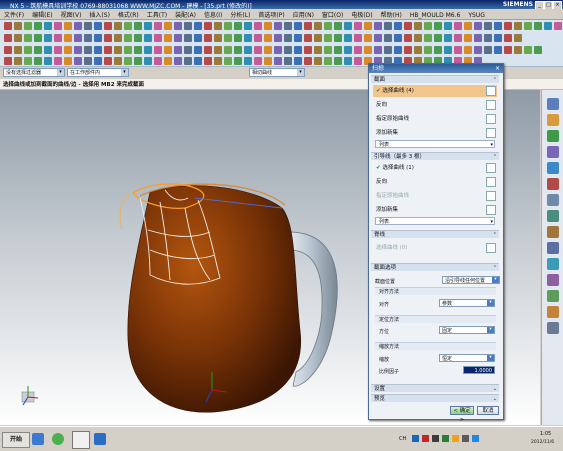  I want to click on alignment-dropdown: 参数 ▾, so click(467, 303).